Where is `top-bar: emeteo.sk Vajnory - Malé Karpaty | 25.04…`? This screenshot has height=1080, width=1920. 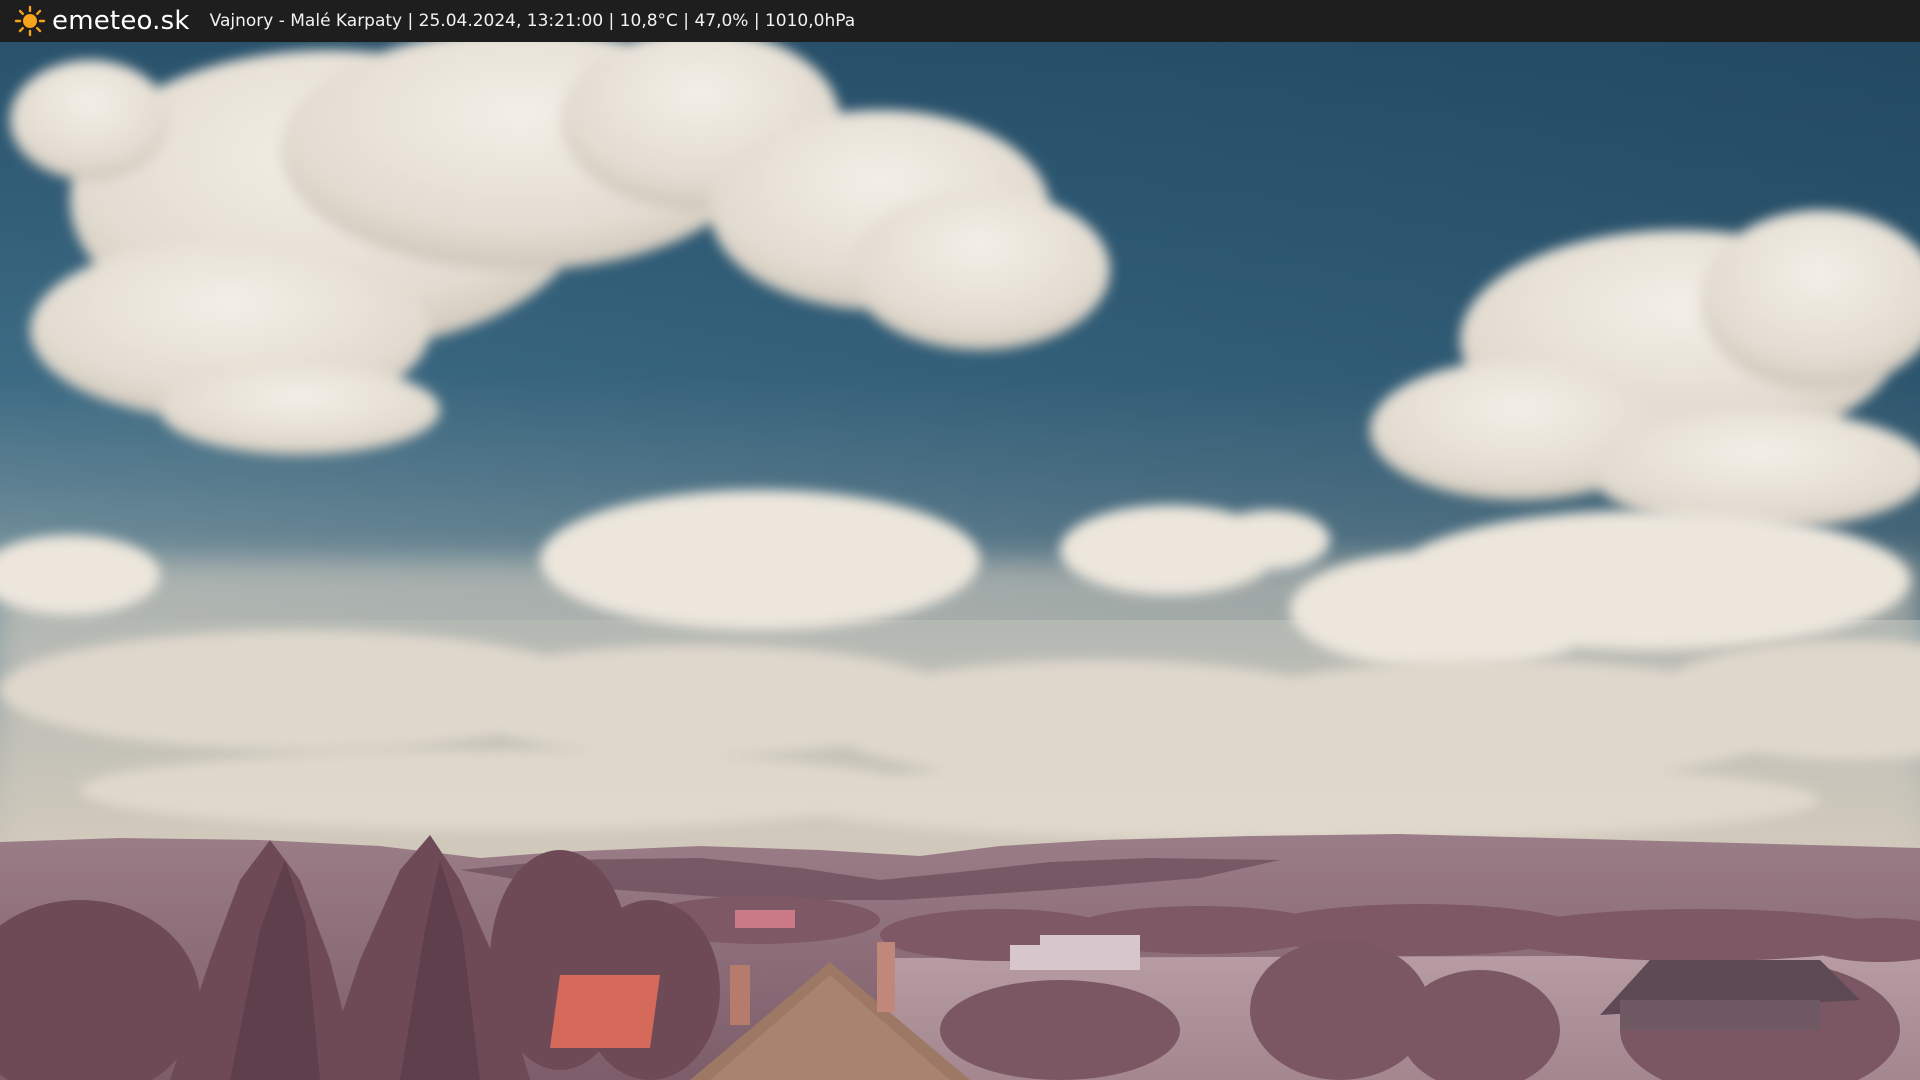 top-bar: emeteo.sk Vajnory - Malé Karpaty | 25.04… is located at coordinates (960, 21).